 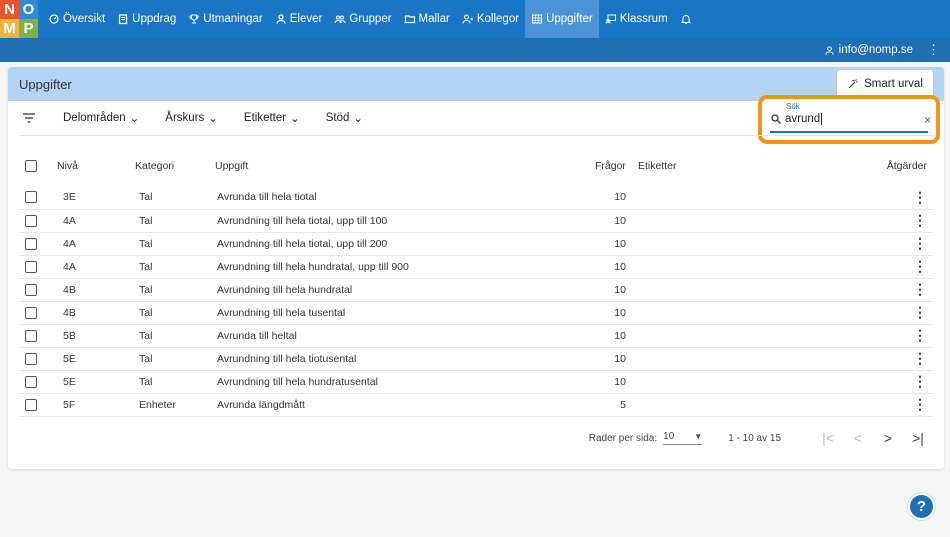 I want to click on nav-item-label: Uppdrag, so click(x=154, y=19).